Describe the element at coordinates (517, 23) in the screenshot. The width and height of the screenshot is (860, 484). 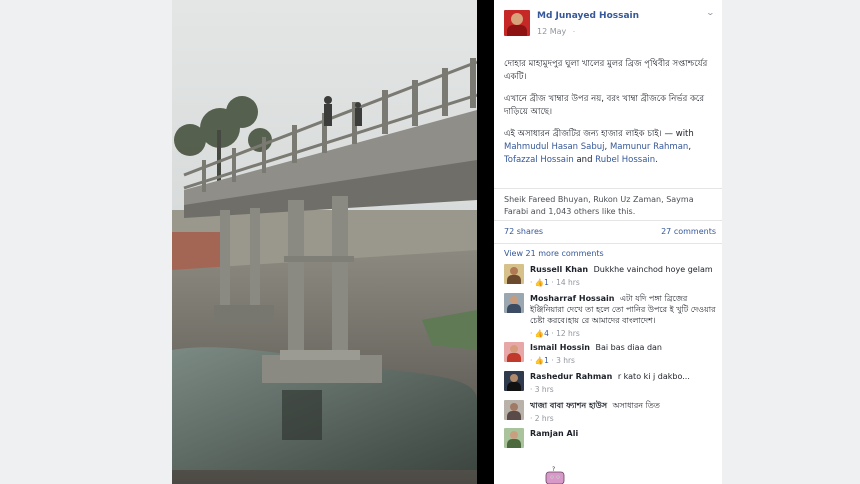
I see `author-avatar` at that location.